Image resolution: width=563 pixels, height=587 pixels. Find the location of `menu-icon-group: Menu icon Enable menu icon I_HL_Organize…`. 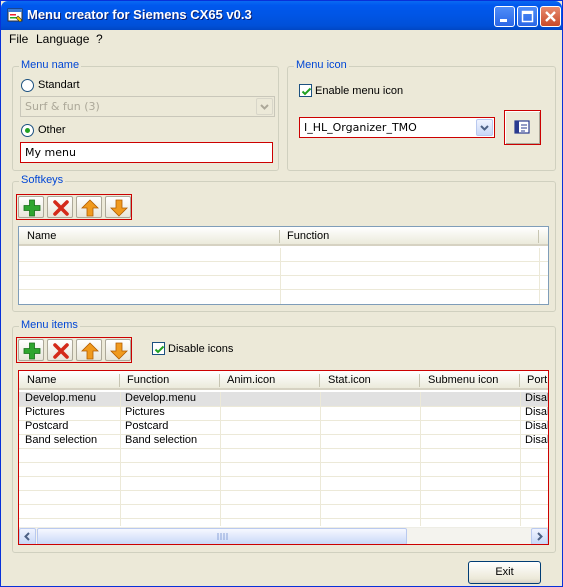

menu-icon-group: Menu icon Enable menu icon I_HL_Organize… is located at coordinates (421, 115).